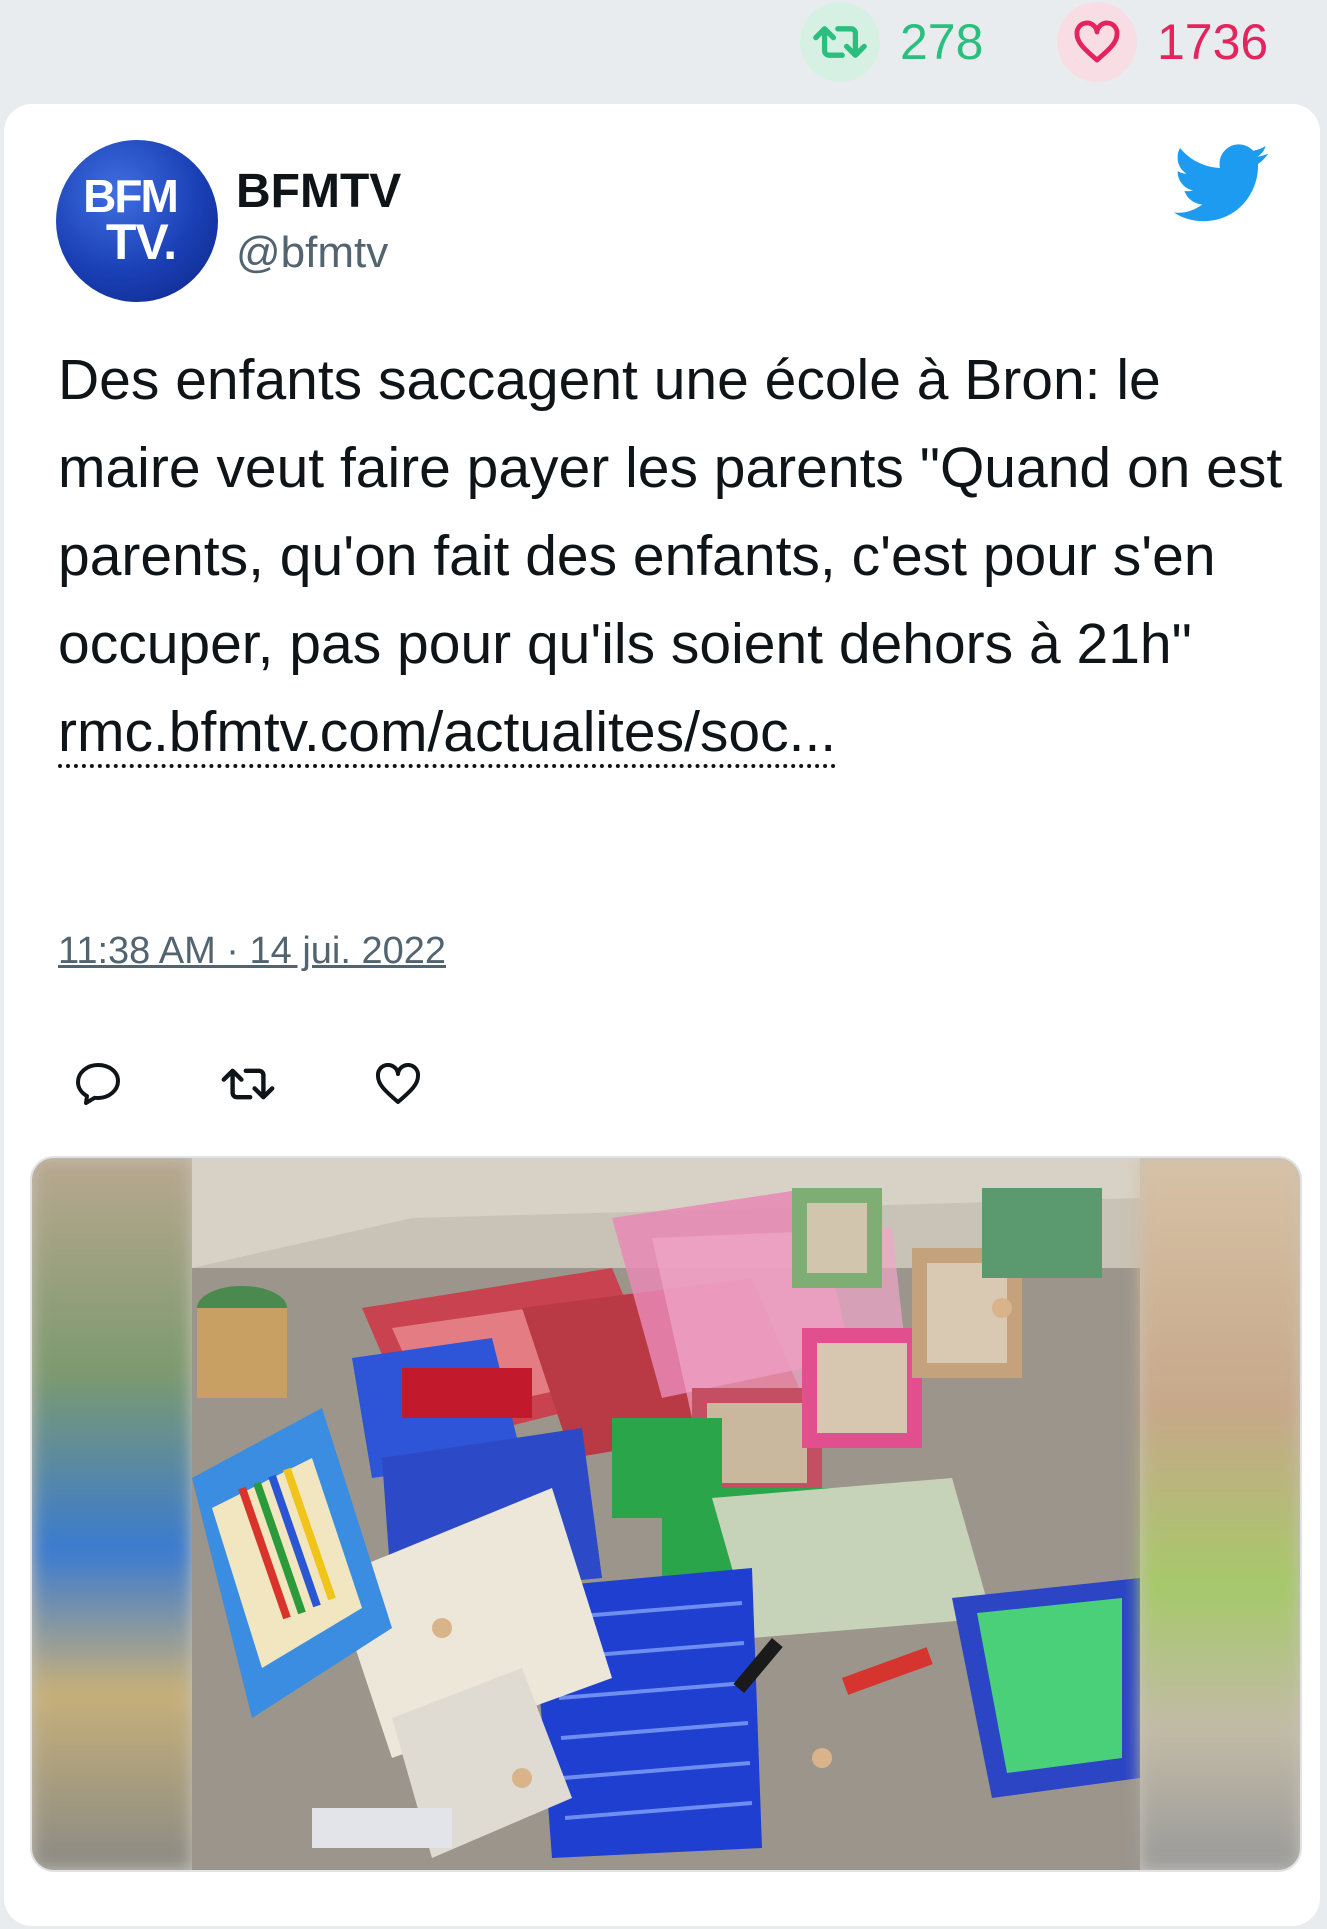 Image resolution: width=1327 pixels, height=1929 pixels. What do you see at coordinates (131, 196) in the screenshot?
I see `avatar-text-line1: BFM` at bounding box center [131, 196].